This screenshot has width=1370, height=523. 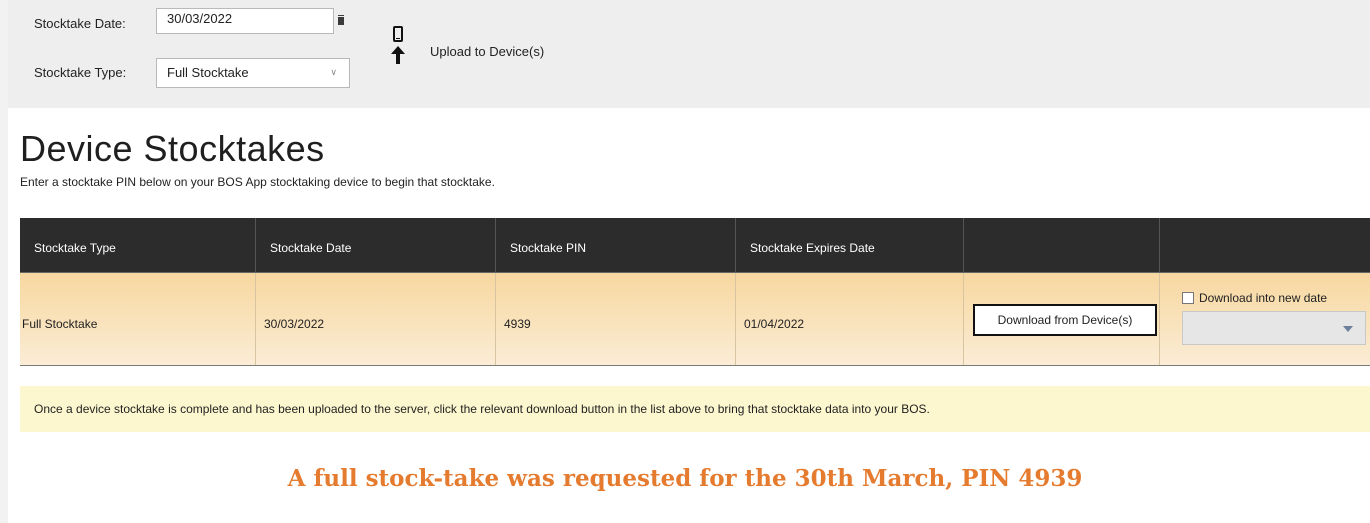 I want to click on upload-to-device-button: Upload to Device(s), so click(x=466, y=50).